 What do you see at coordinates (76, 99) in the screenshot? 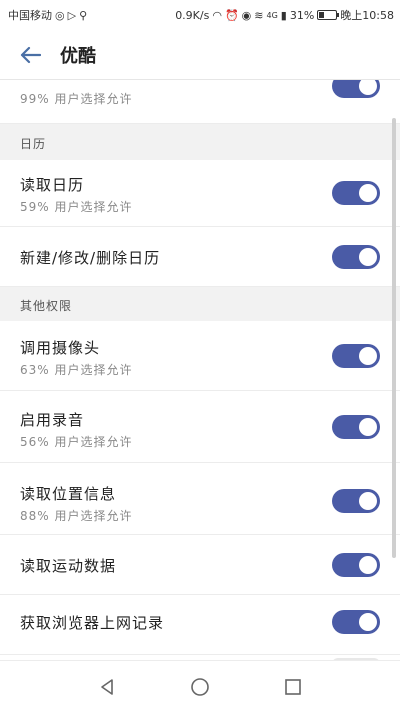
I see `permission-subtitle: 99% 用户选择允许` at bounding box center [76, 99].